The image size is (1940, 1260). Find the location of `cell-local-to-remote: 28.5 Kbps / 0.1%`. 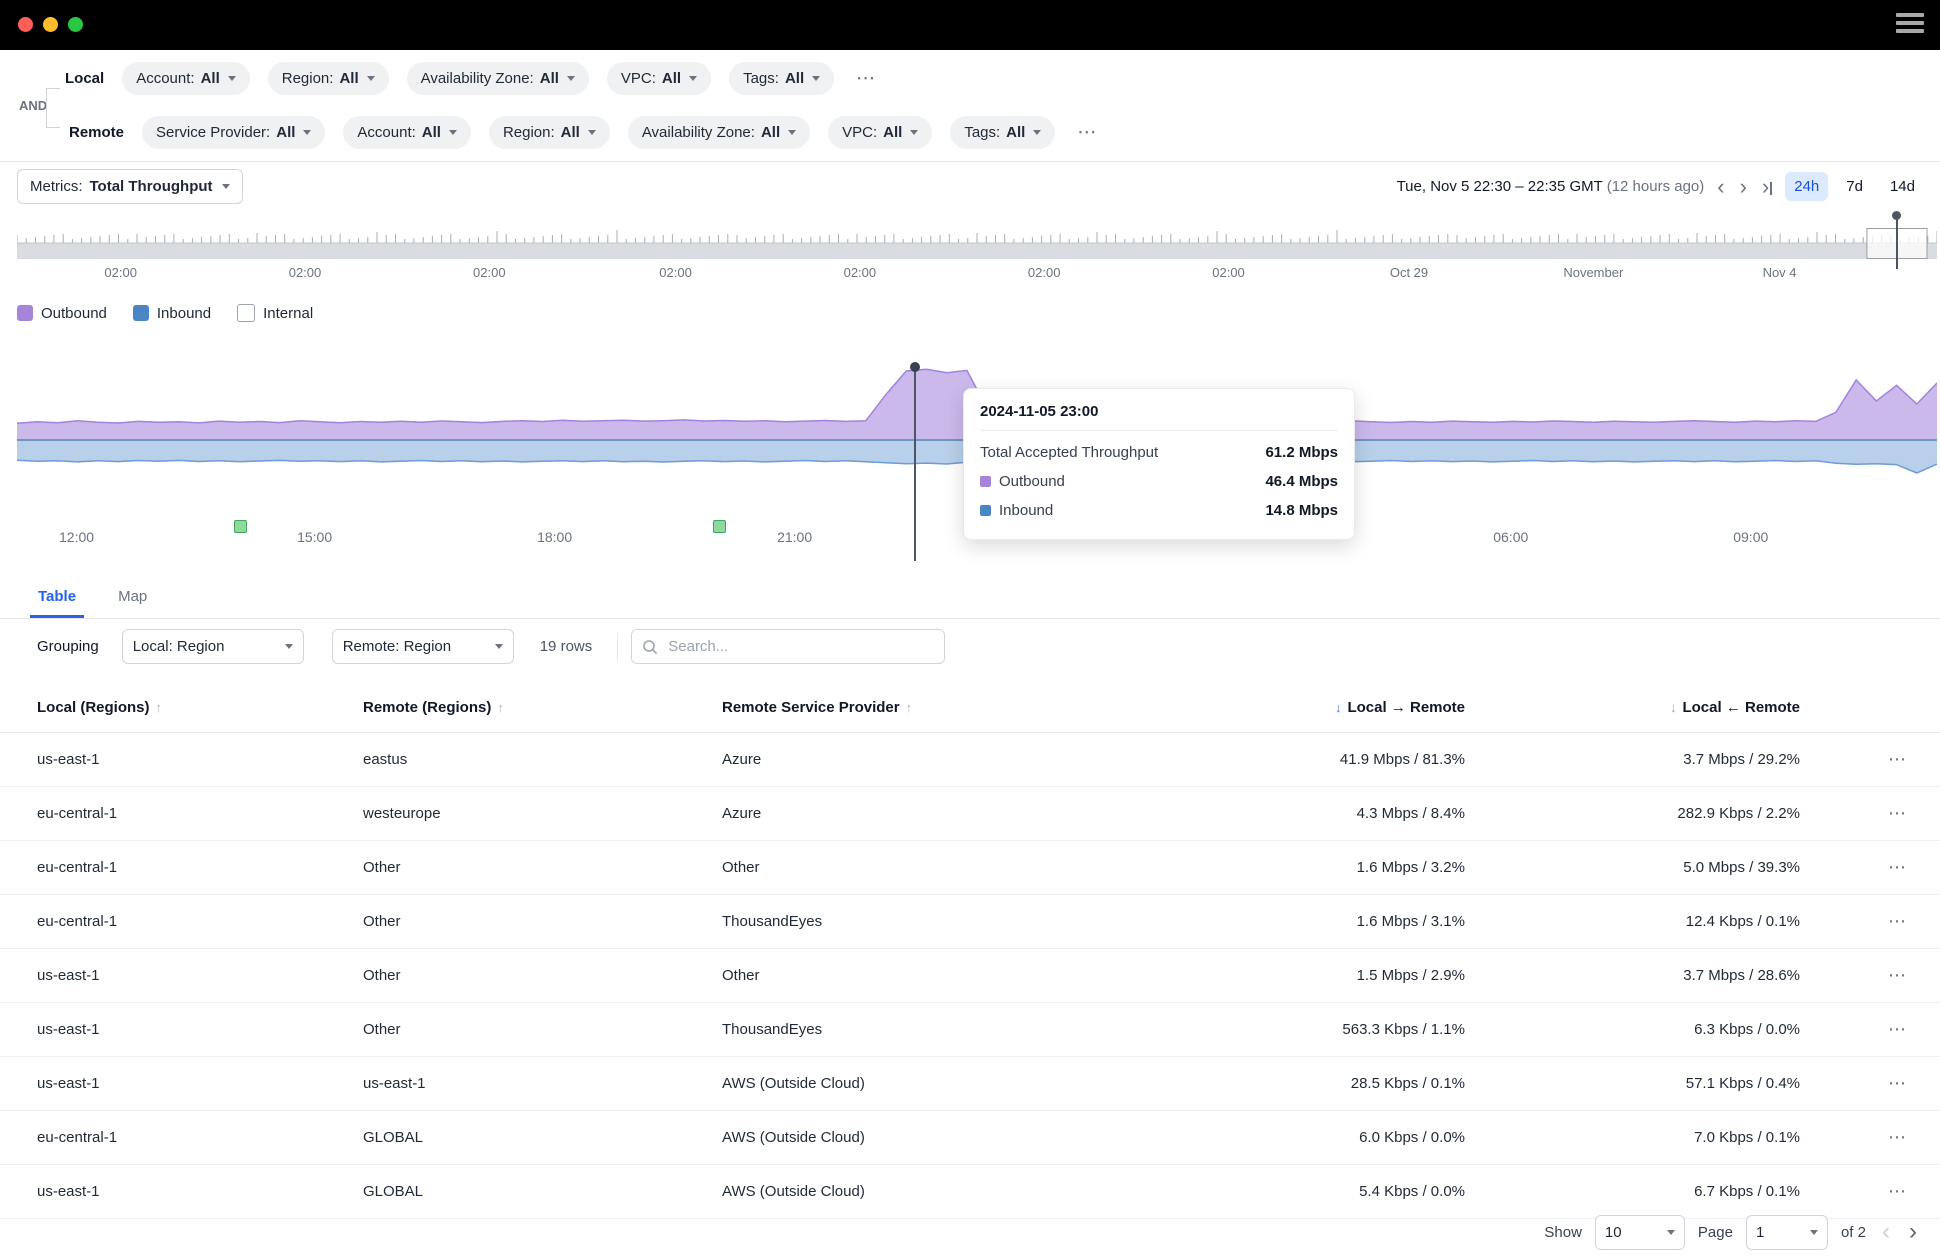

cell-local-to-remote: 28.5 Kbps / 0.1% is located at coordinates (1407, 1083).